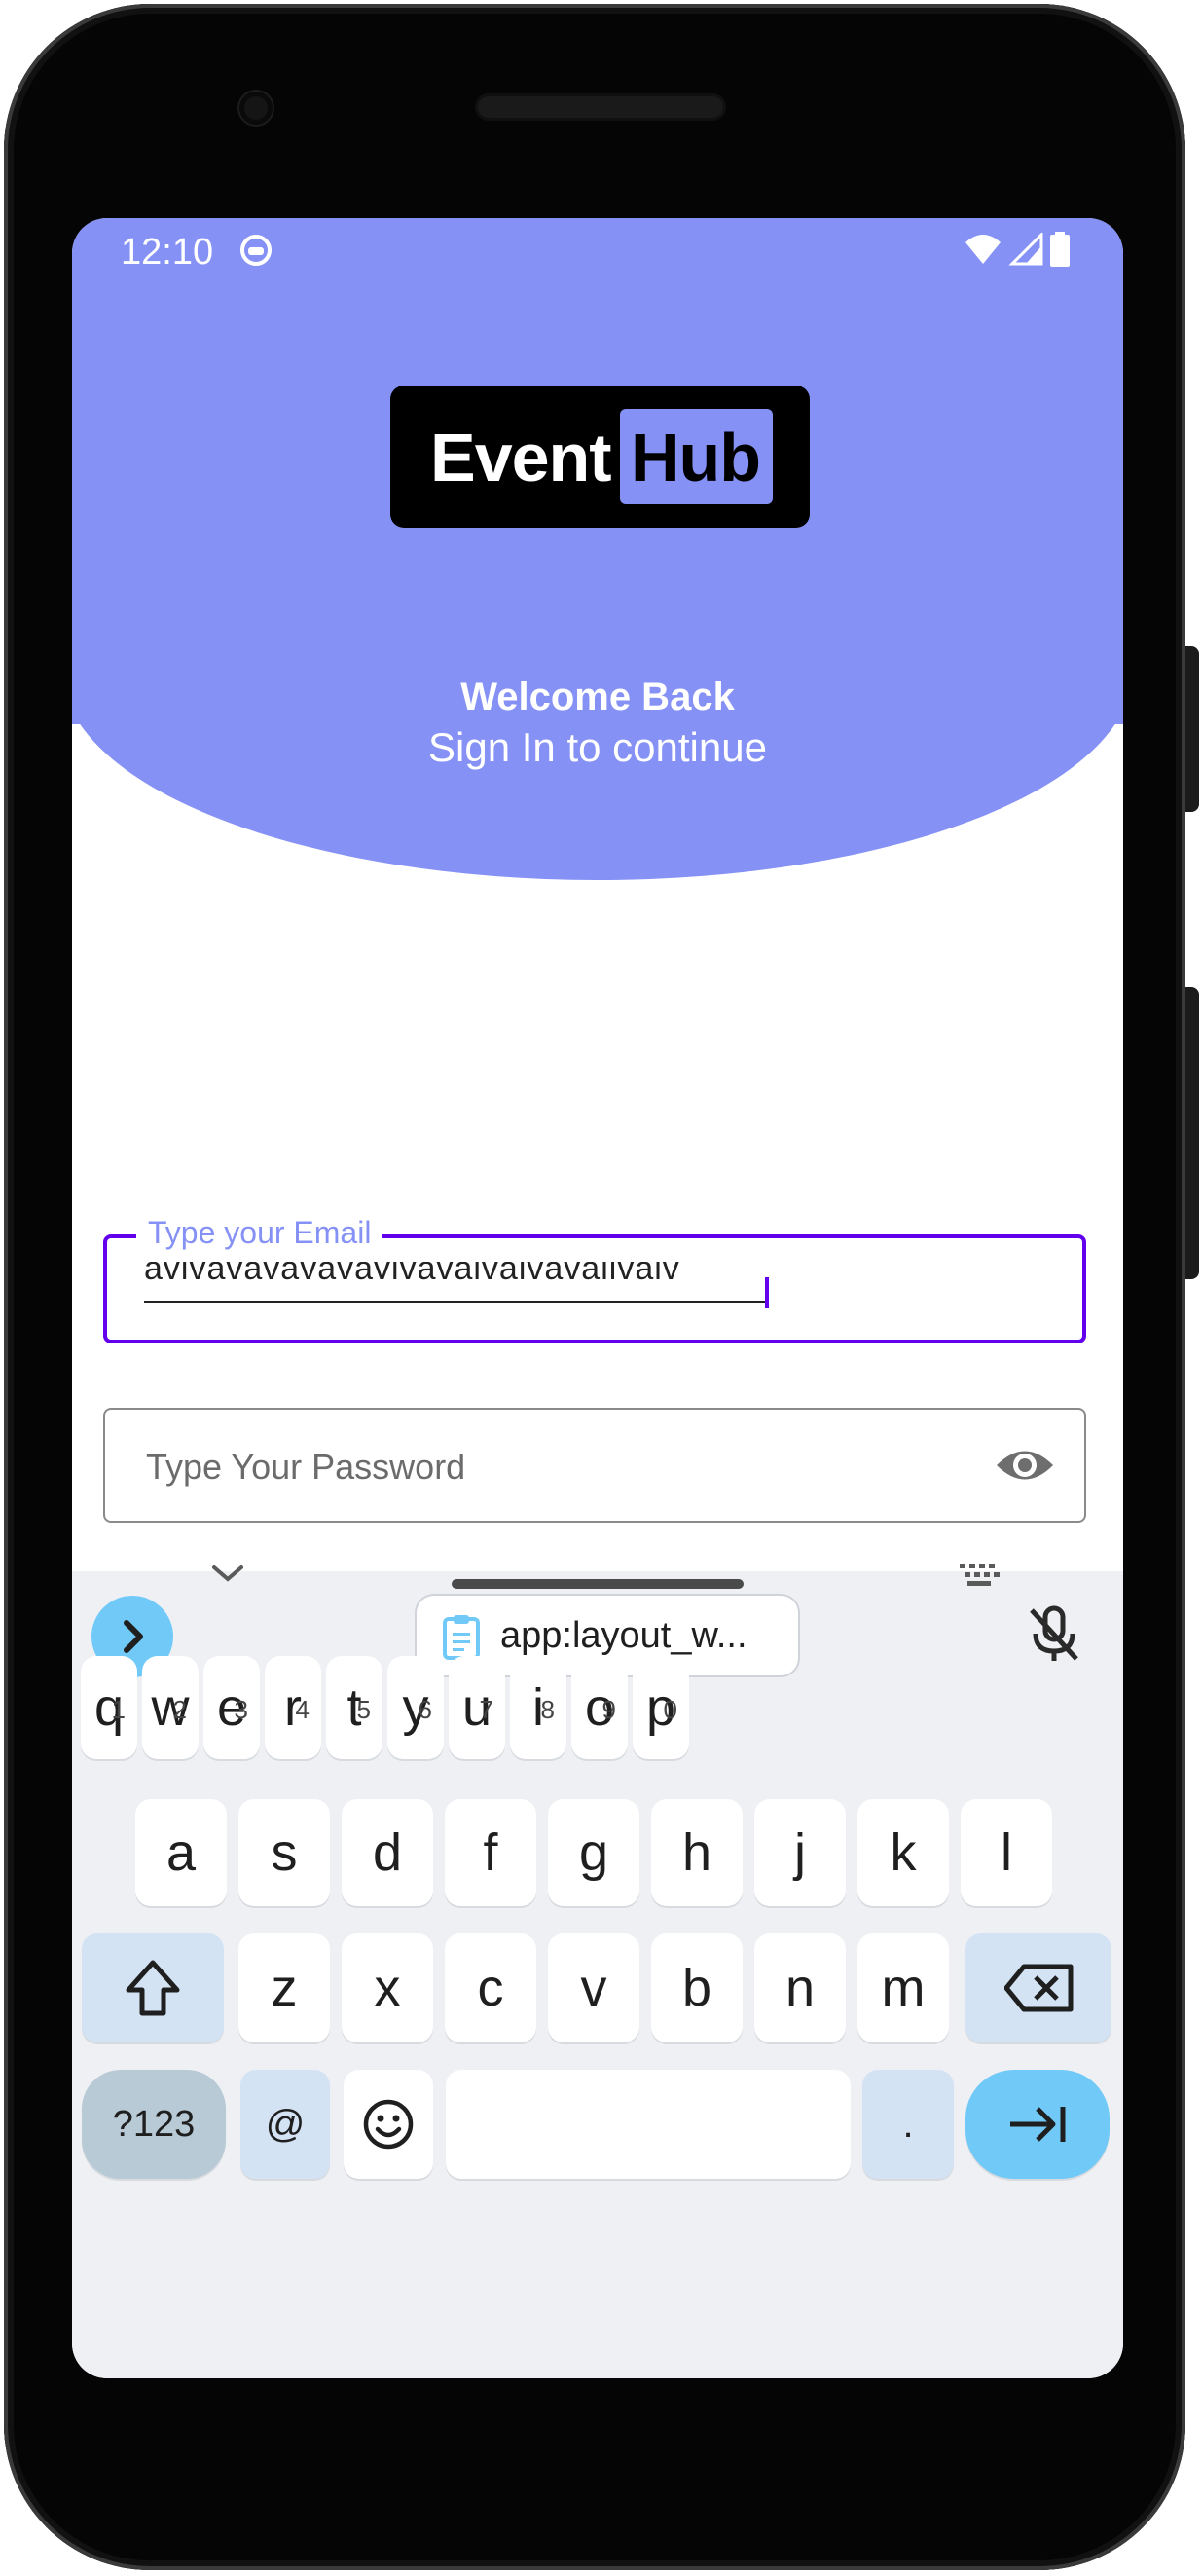 The image size is (1202, 2576). I want to click on volume-button, so click(1192, 729).